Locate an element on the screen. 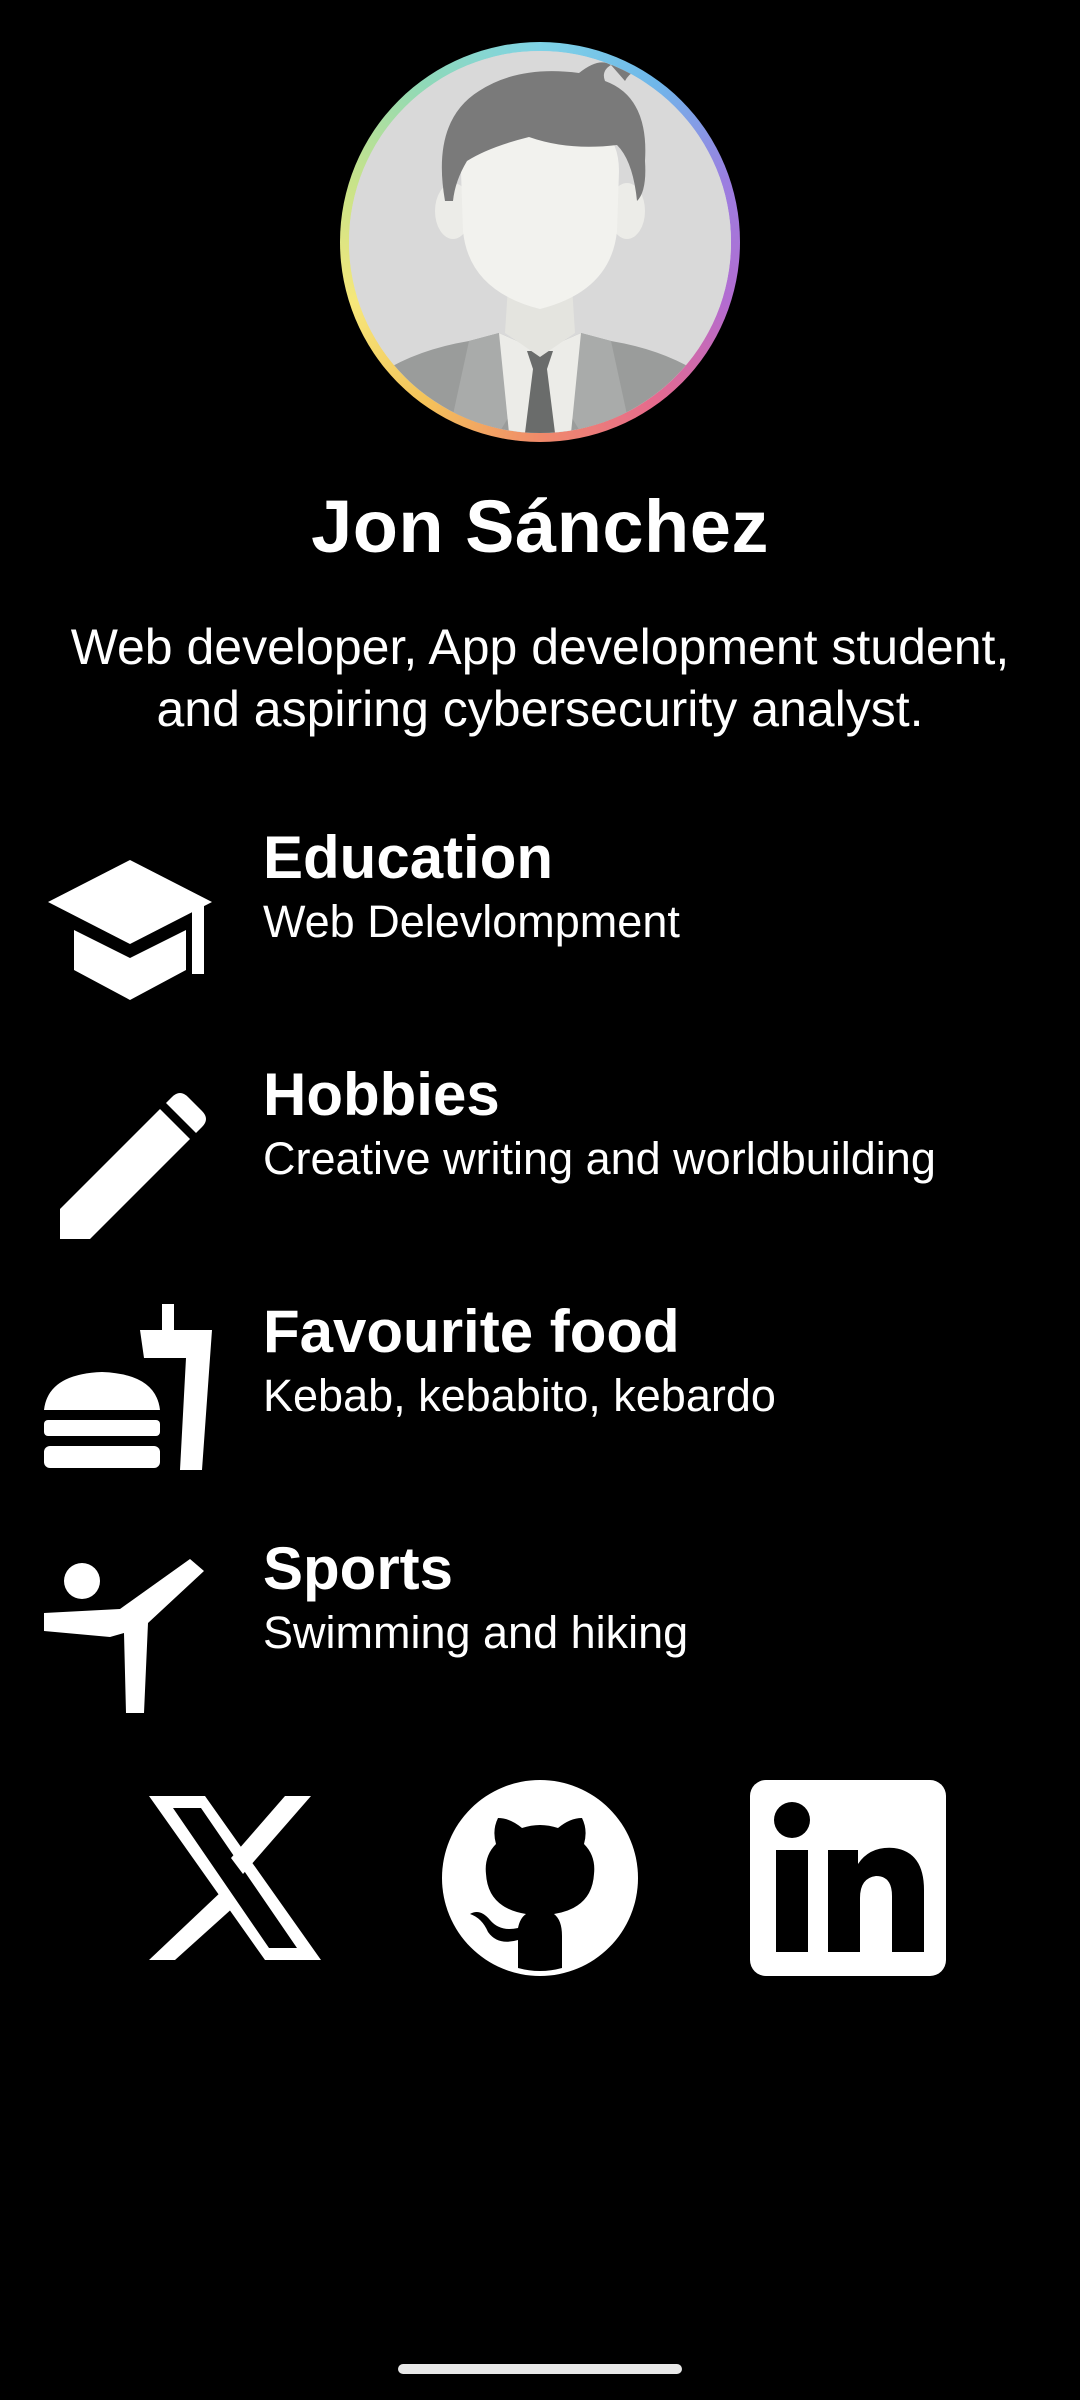  sports-martial-arts-icon is located at coordinates (130, 1643).